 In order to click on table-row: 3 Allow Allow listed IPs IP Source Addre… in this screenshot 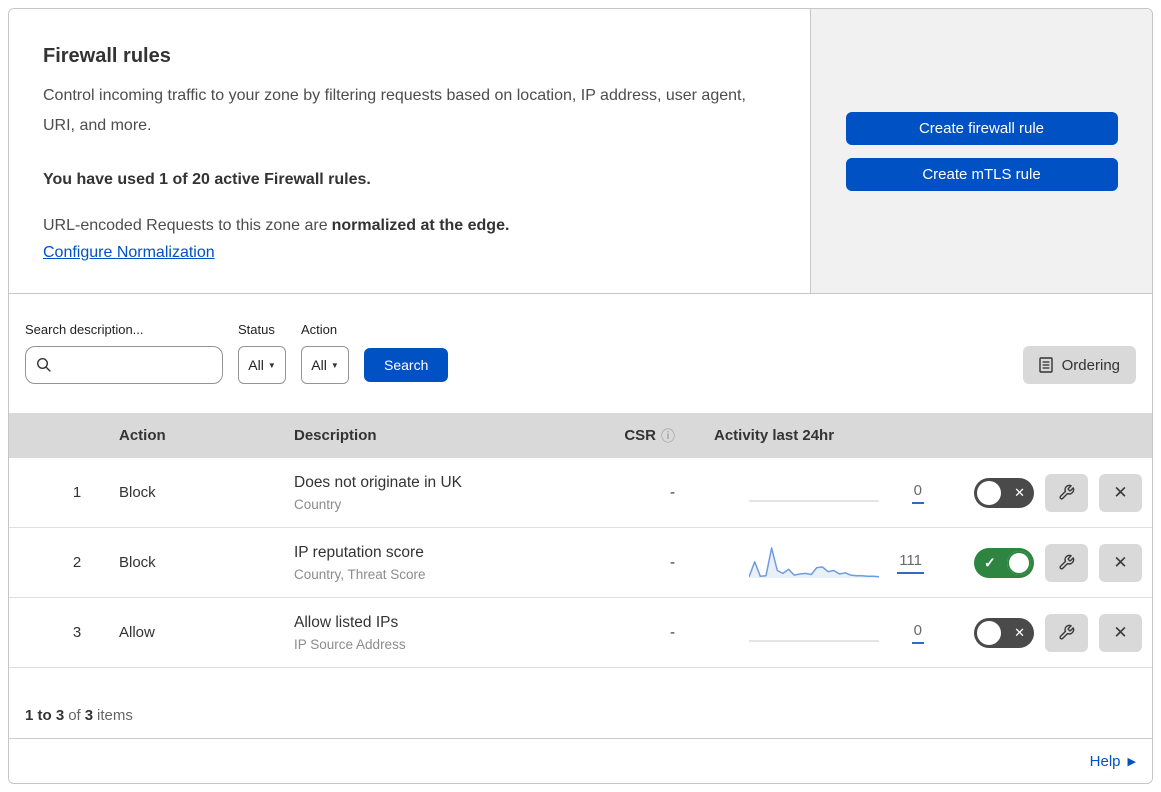, I will do `click(580, 633)`.